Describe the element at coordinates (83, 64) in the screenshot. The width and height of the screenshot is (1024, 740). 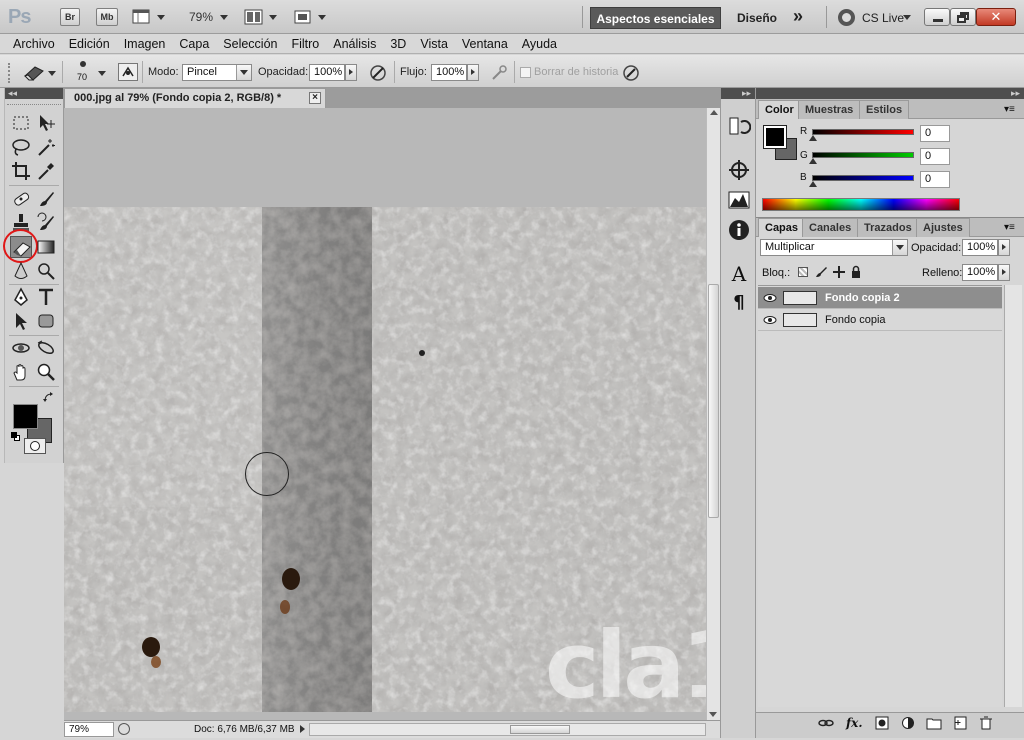
I see `brush-dot-icon` at that location.